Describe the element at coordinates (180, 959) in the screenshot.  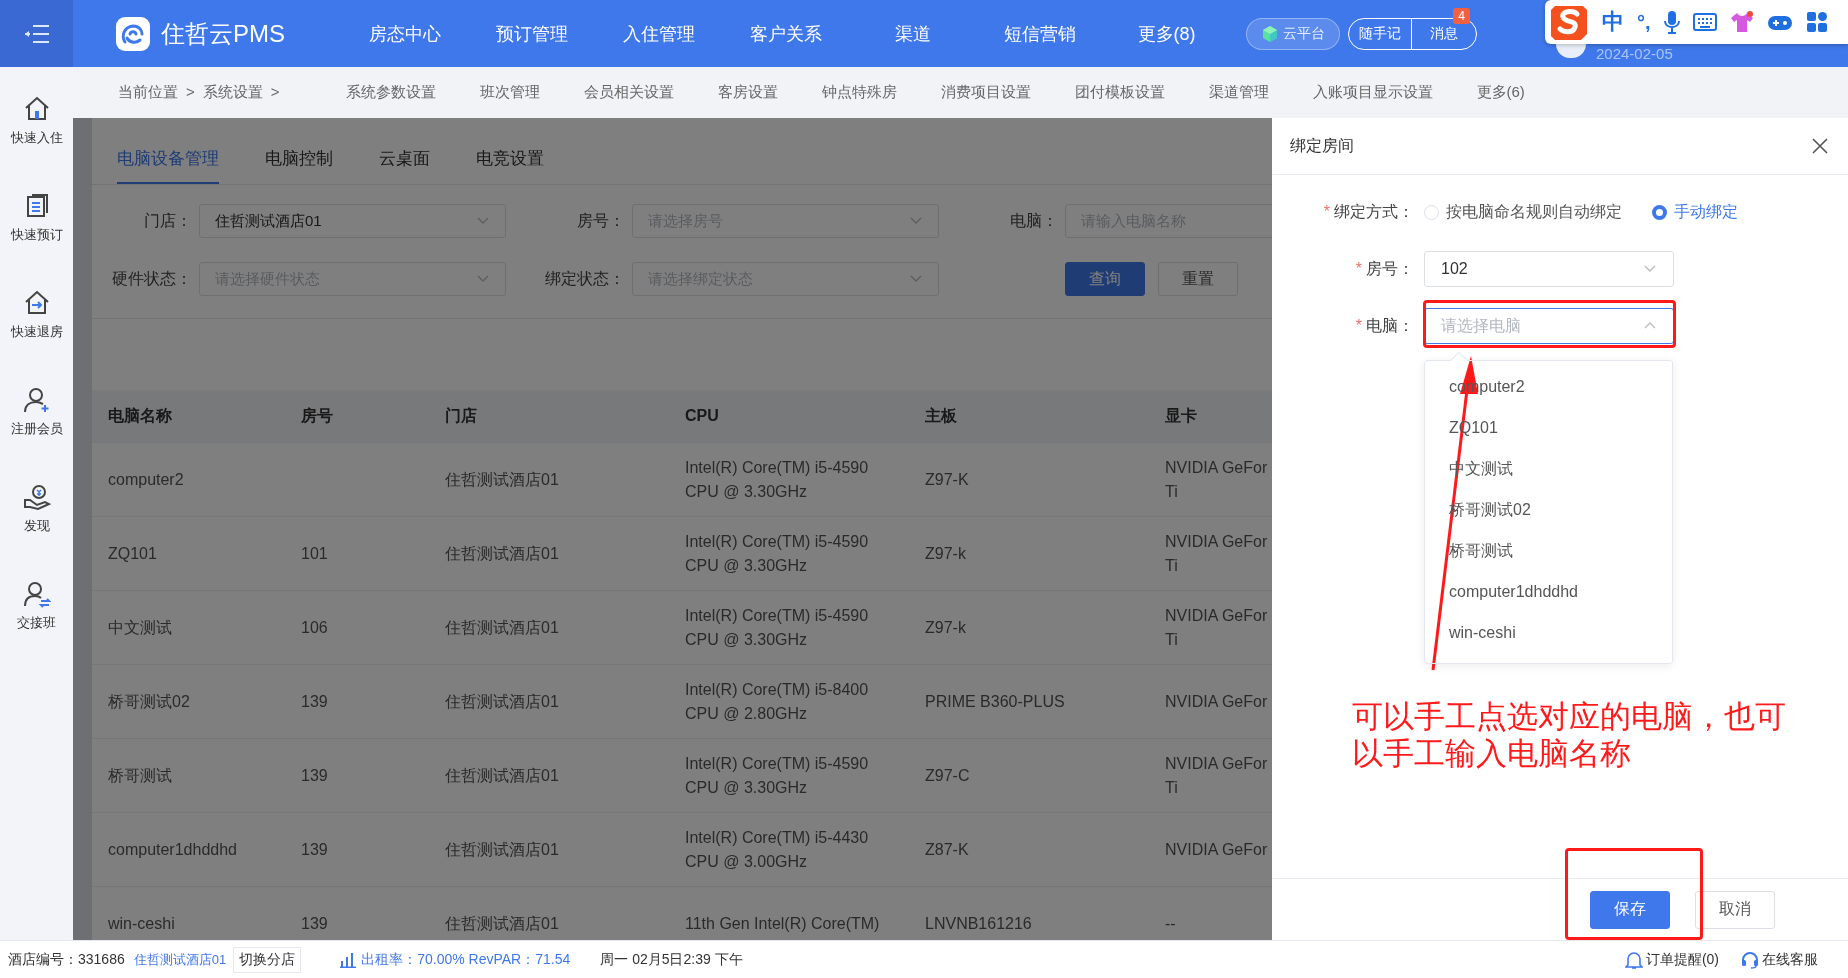
I see `hotel-link: 住哲测试酒店01` at that location.